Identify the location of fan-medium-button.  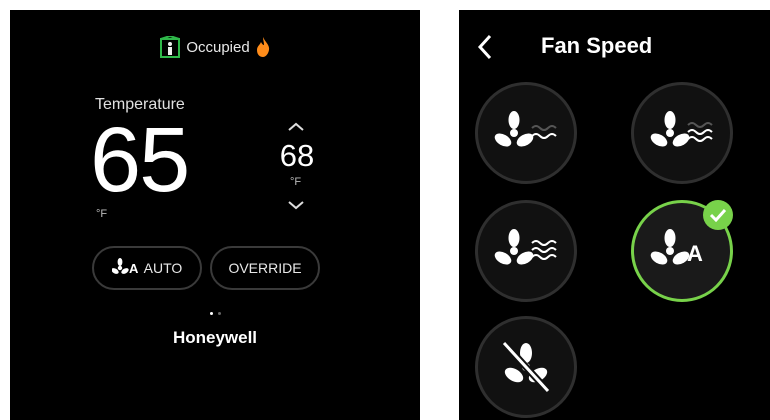
(682, 133).